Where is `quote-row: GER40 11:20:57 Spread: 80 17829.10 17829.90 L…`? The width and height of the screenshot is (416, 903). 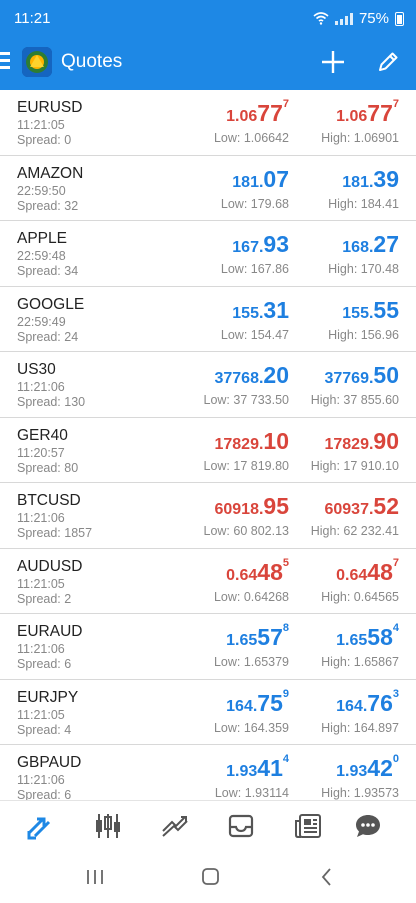
quote-row: GER40 11:20:57 Spread: 80 17829.10 17829.90 L… is located at coordinates (208, 450).